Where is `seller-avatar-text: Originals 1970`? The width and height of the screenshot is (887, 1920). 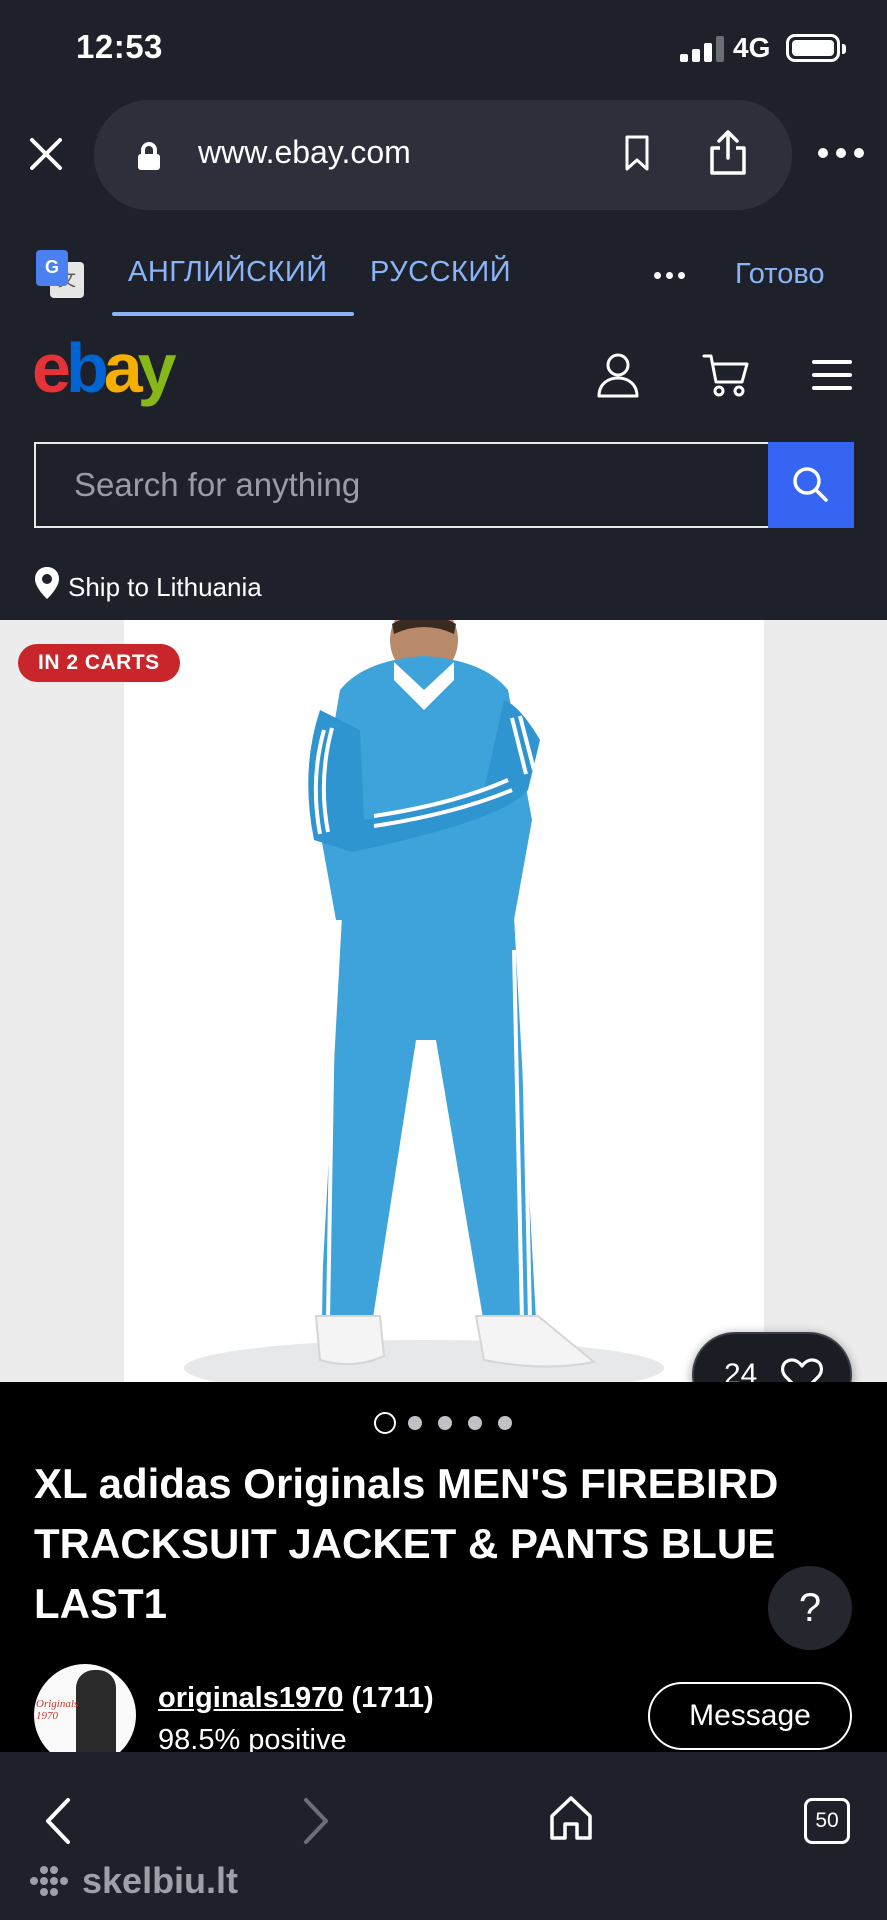
seller-avatar-text: Originals 1970 is located at coordinates (57, 1710).